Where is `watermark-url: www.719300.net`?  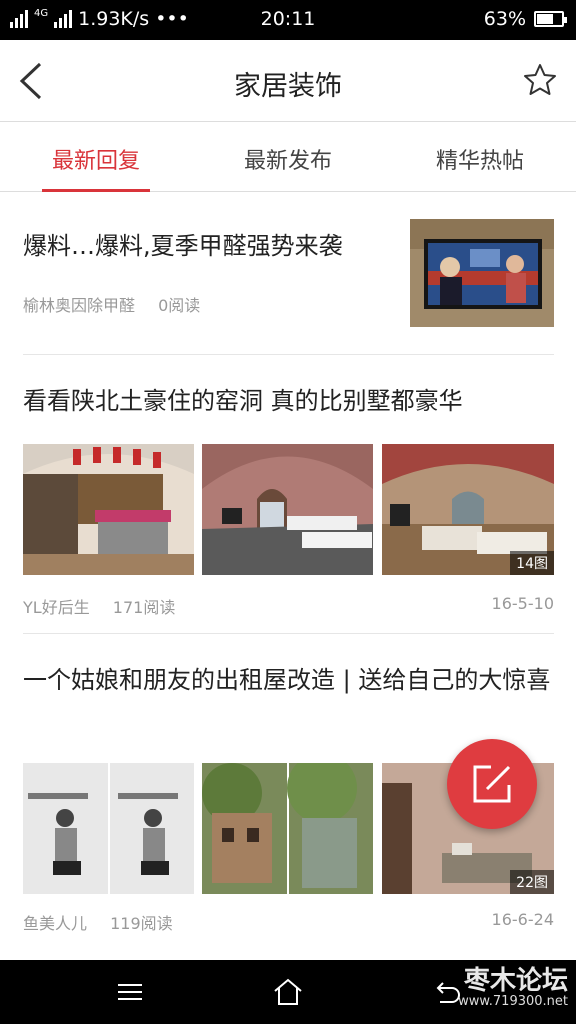 watermark-url: www.719300.net is located at coordinates (513, 1001).